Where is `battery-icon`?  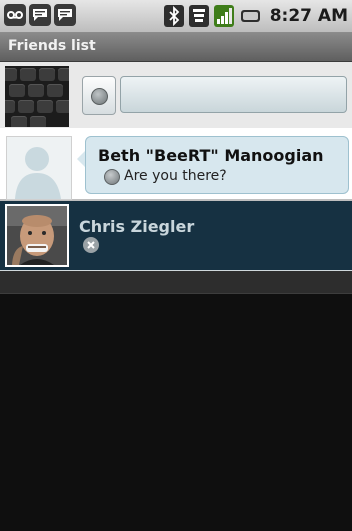
battery-icon is located at coordinates (251, 16).